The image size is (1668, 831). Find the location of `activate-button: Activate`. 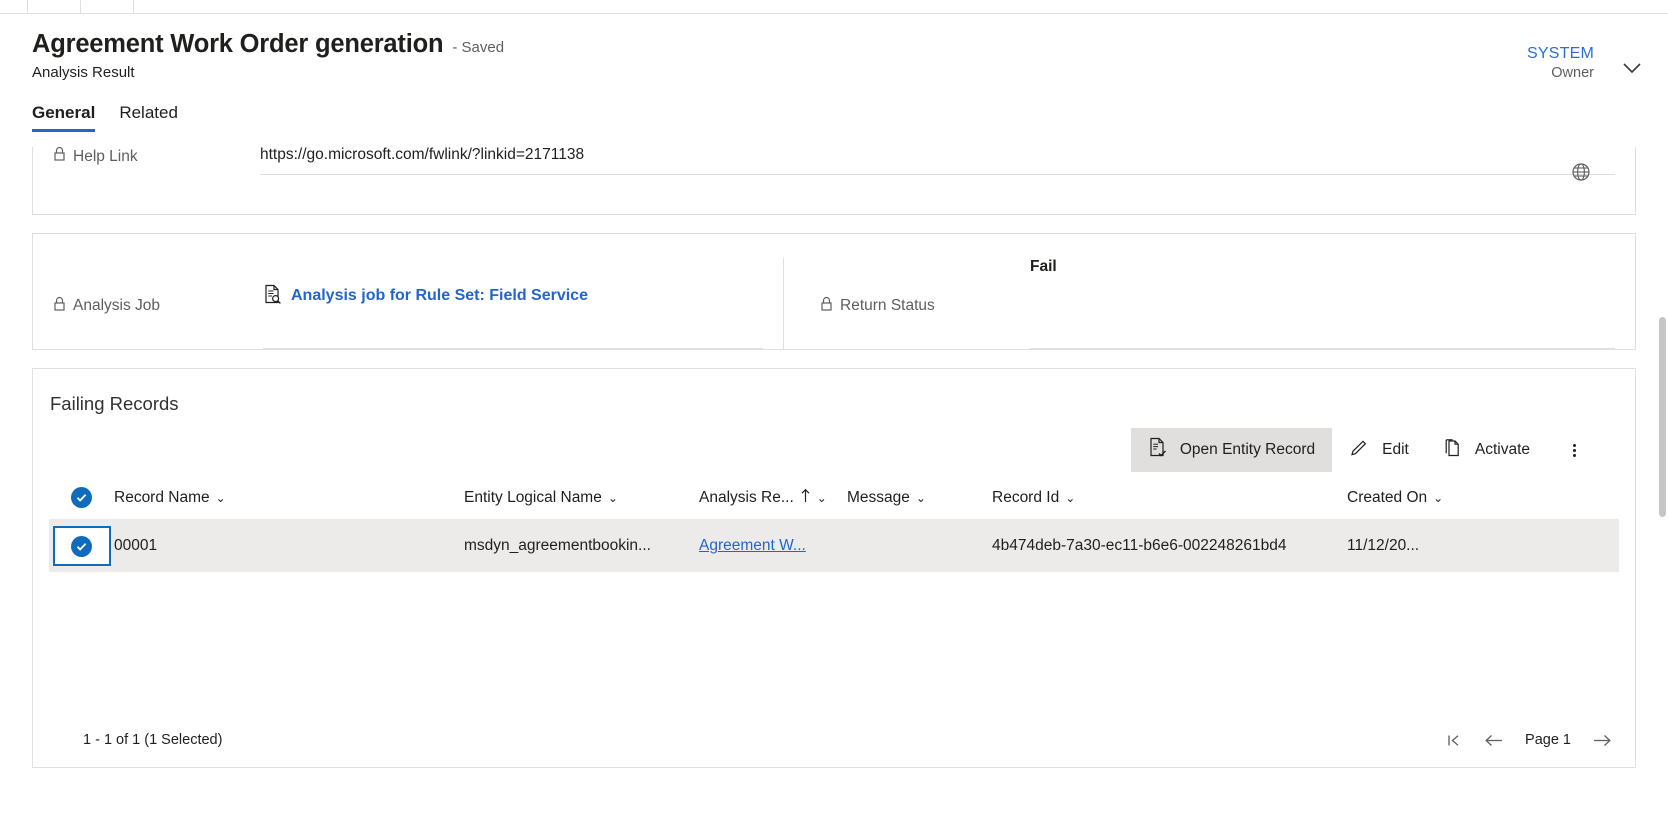

activate-button: Activate is located at coordinates (1486, 450).